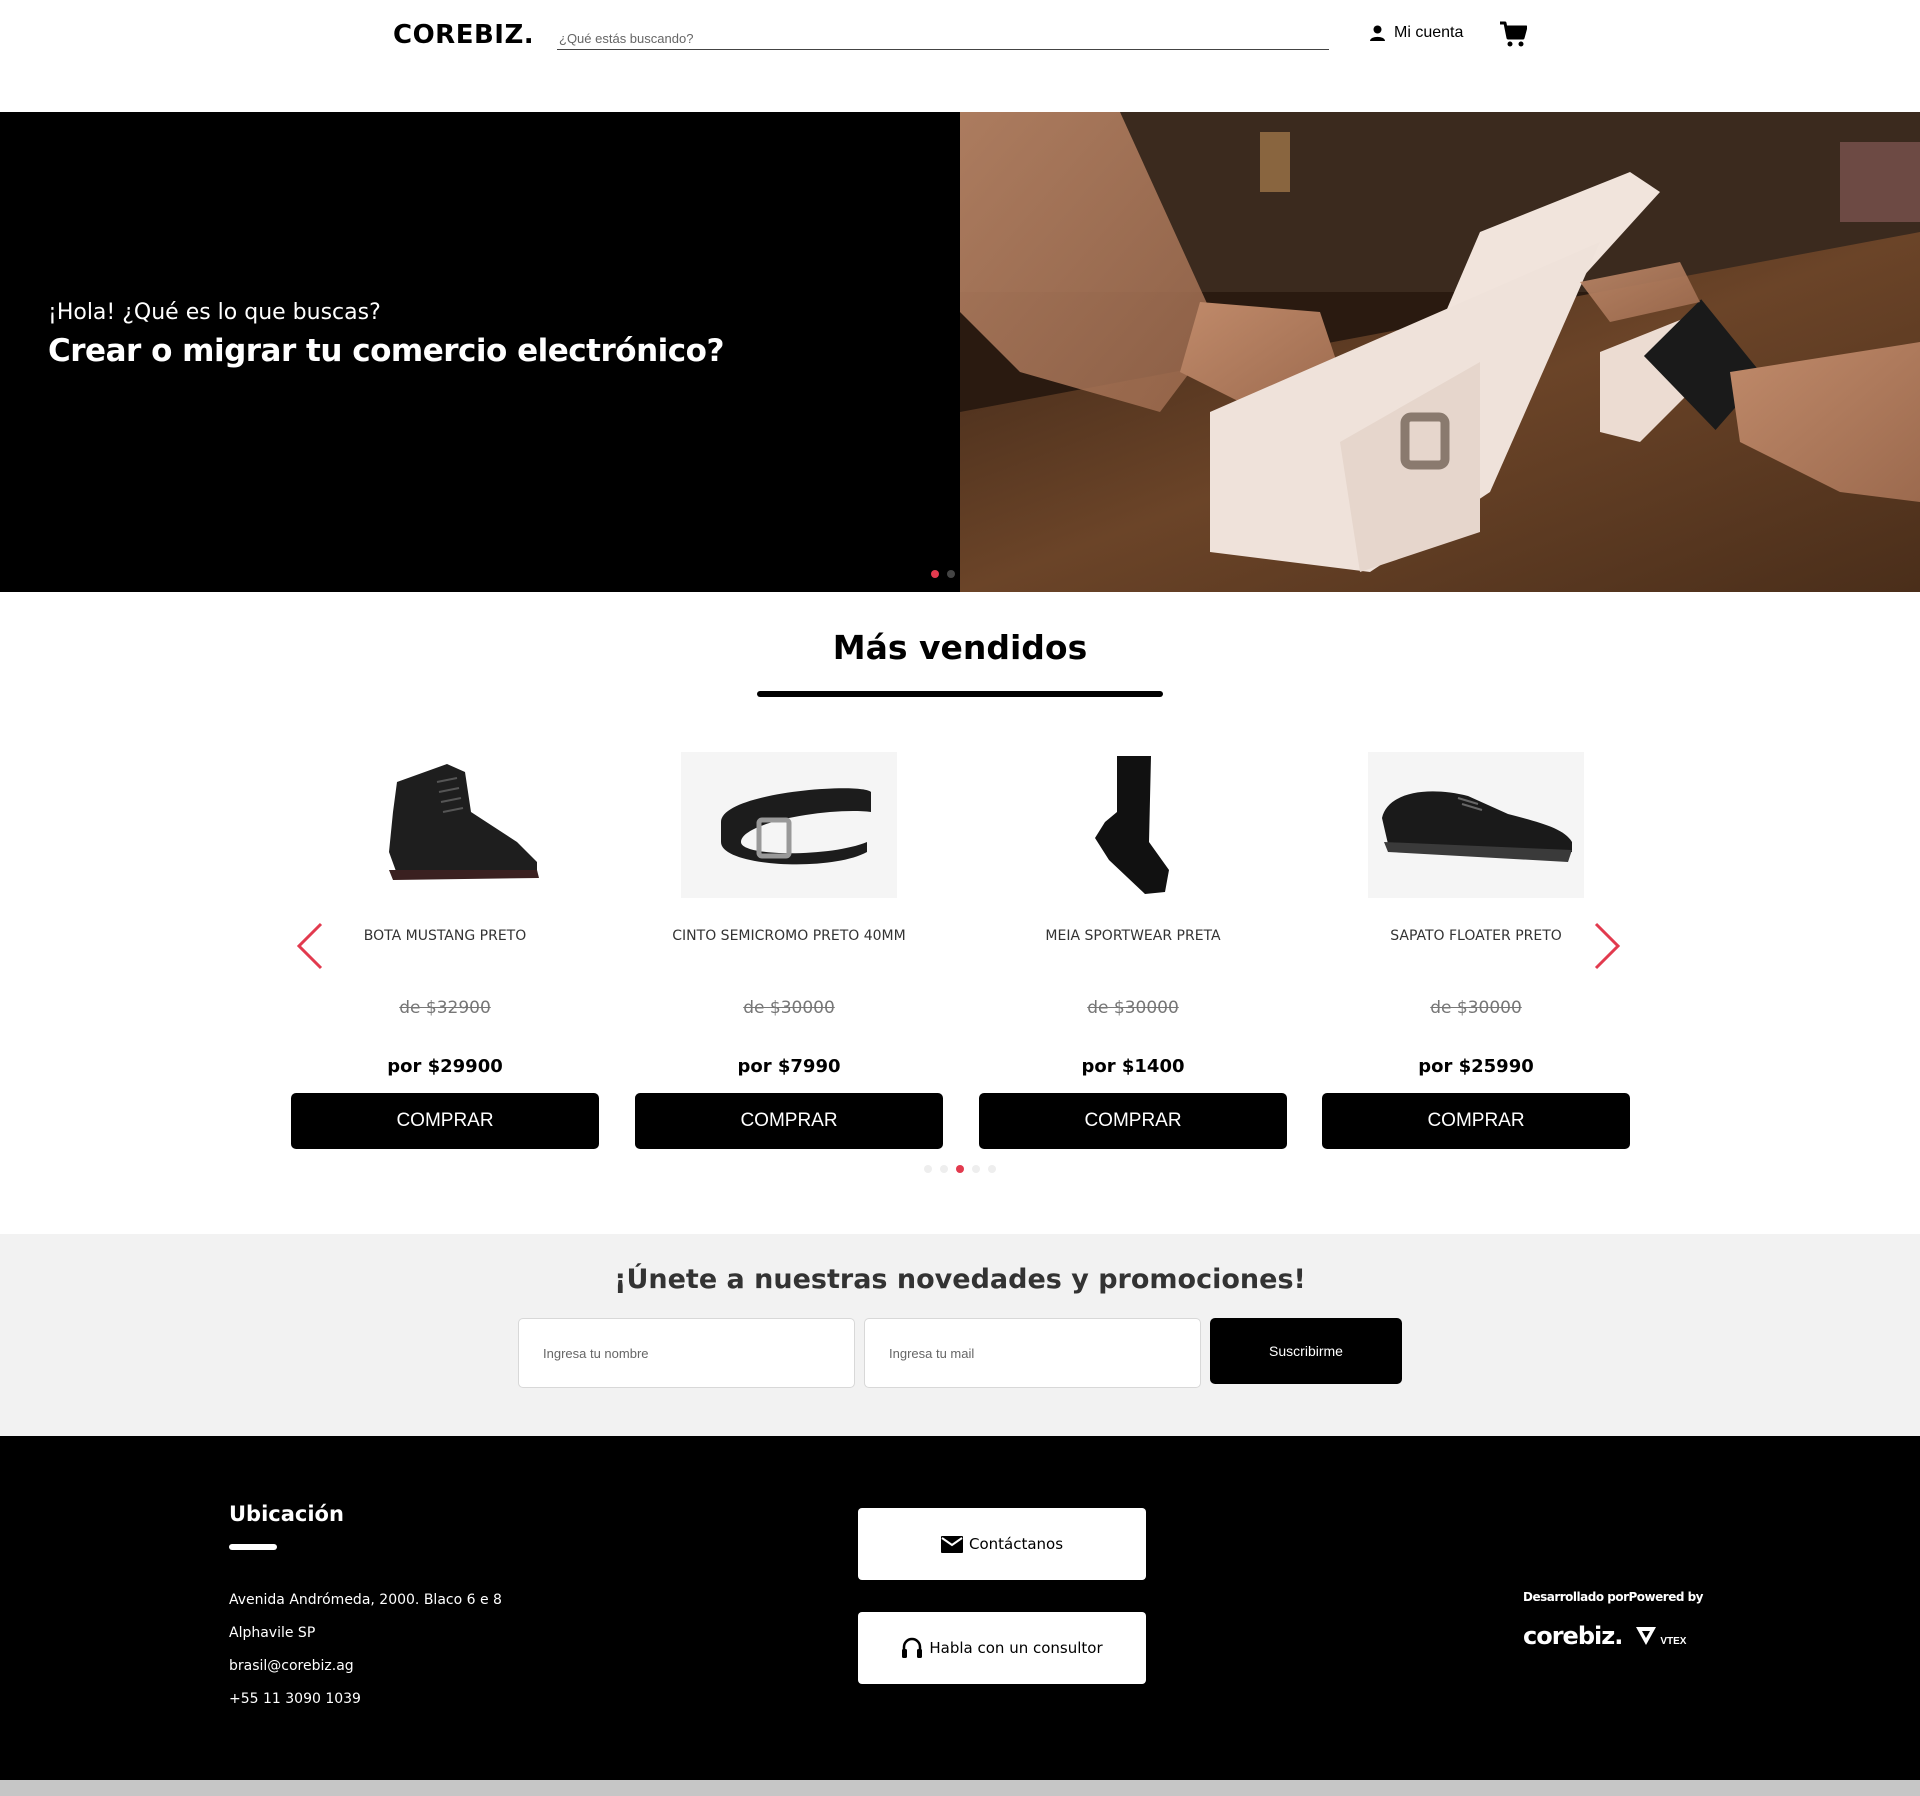 The width and height of the screenshot is (1920, 1796). I want to click on header: COREBIZ. Mi cuenta, so click(960, 56).